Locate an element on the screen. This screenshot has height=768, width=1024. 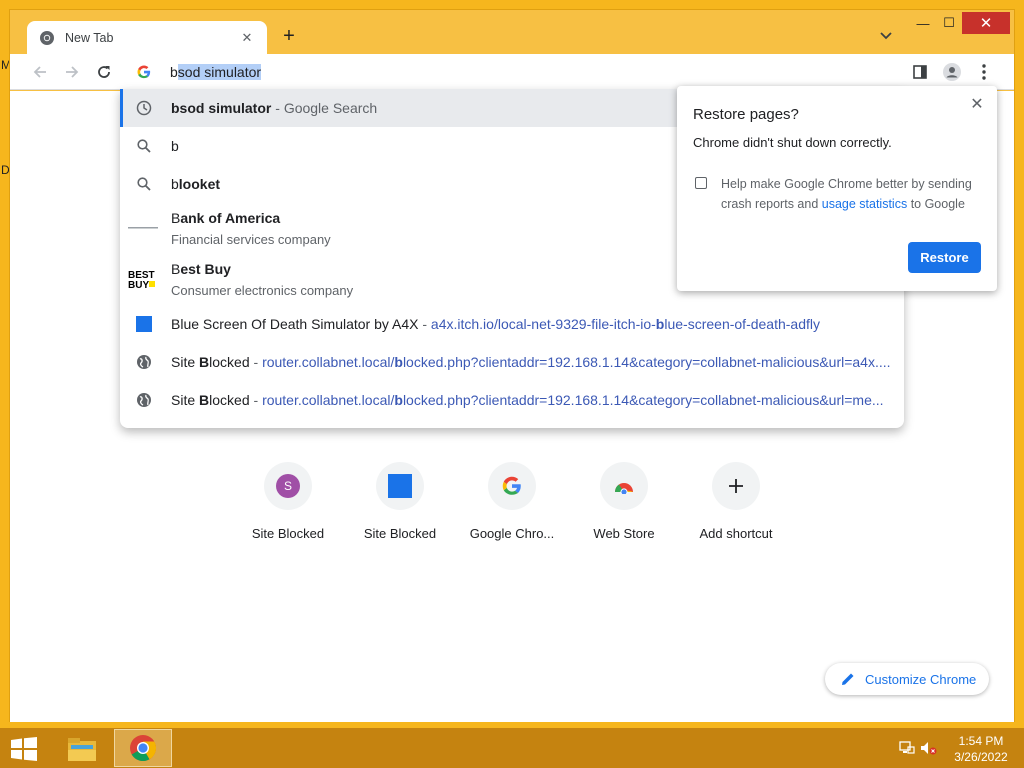
restore-button: Restore is located at coordinates (944, 257).